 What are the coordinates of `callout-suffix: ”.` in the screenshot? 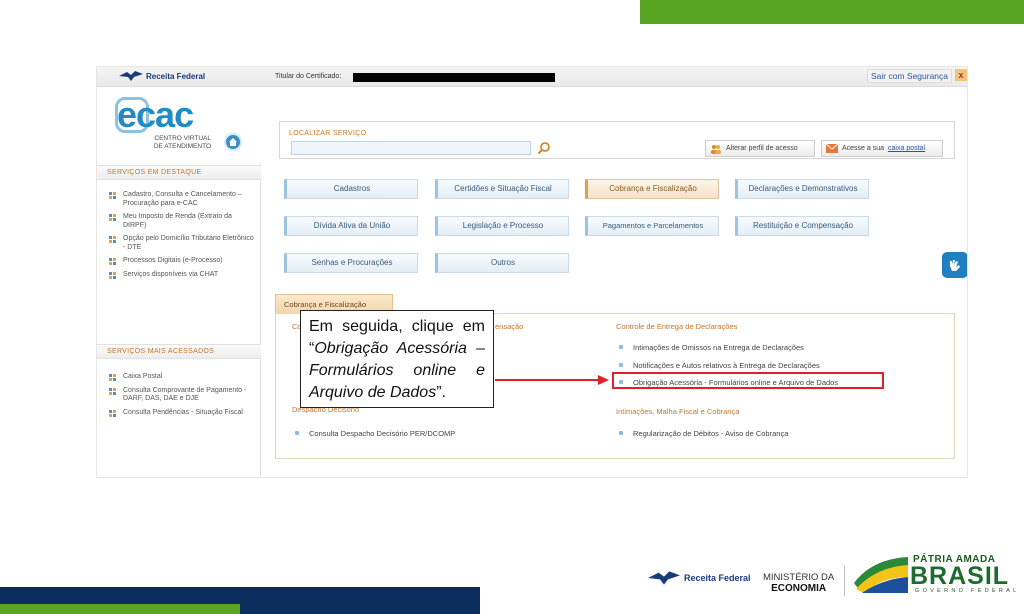 It's located at (441, 392).